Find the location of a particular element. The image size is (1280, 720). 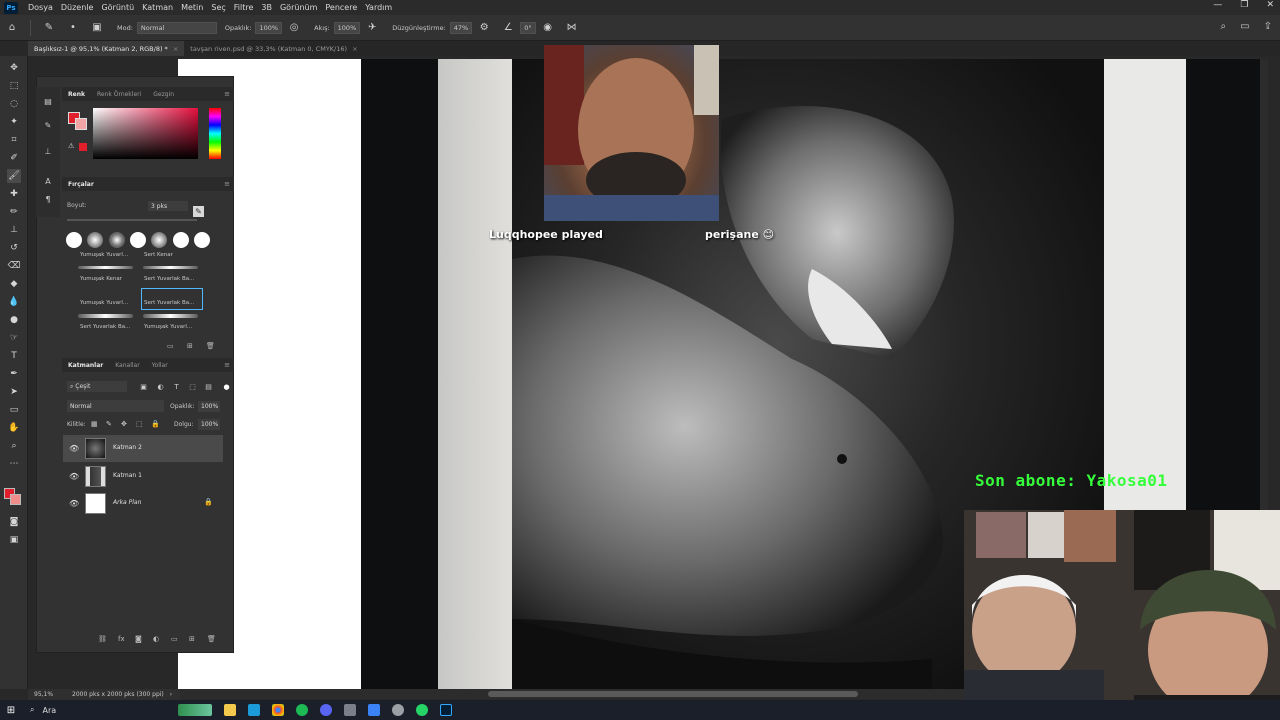

pencil-tool-icon: ✏ is located at coordinates (14, 212).